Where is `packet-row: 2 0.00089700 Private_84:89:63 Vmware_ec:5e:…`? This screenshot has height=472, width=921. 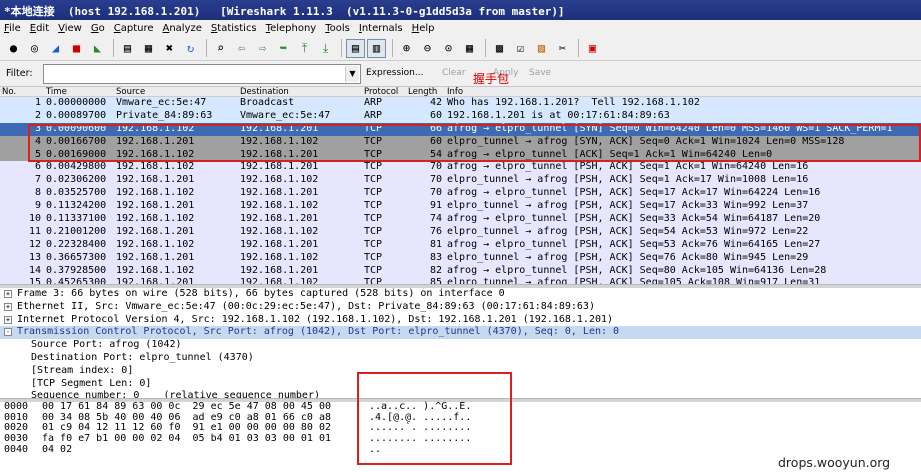 packet-row: 2 0.00089700 Private_84:89:63 Vmware_ec:5e:… is located at coordinates (460, 116).